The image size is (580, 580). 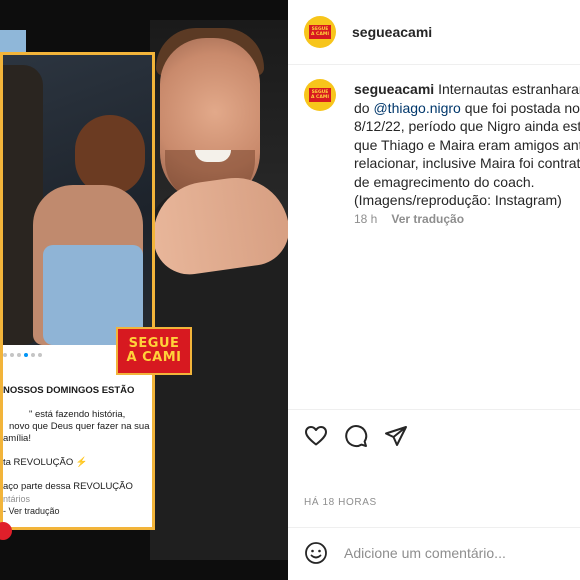 What do you see at coordinates (434, 32) in the screenshot?
I see `post-header: SEGUE A CAMI segueacami` at bounding box center [434, 32].